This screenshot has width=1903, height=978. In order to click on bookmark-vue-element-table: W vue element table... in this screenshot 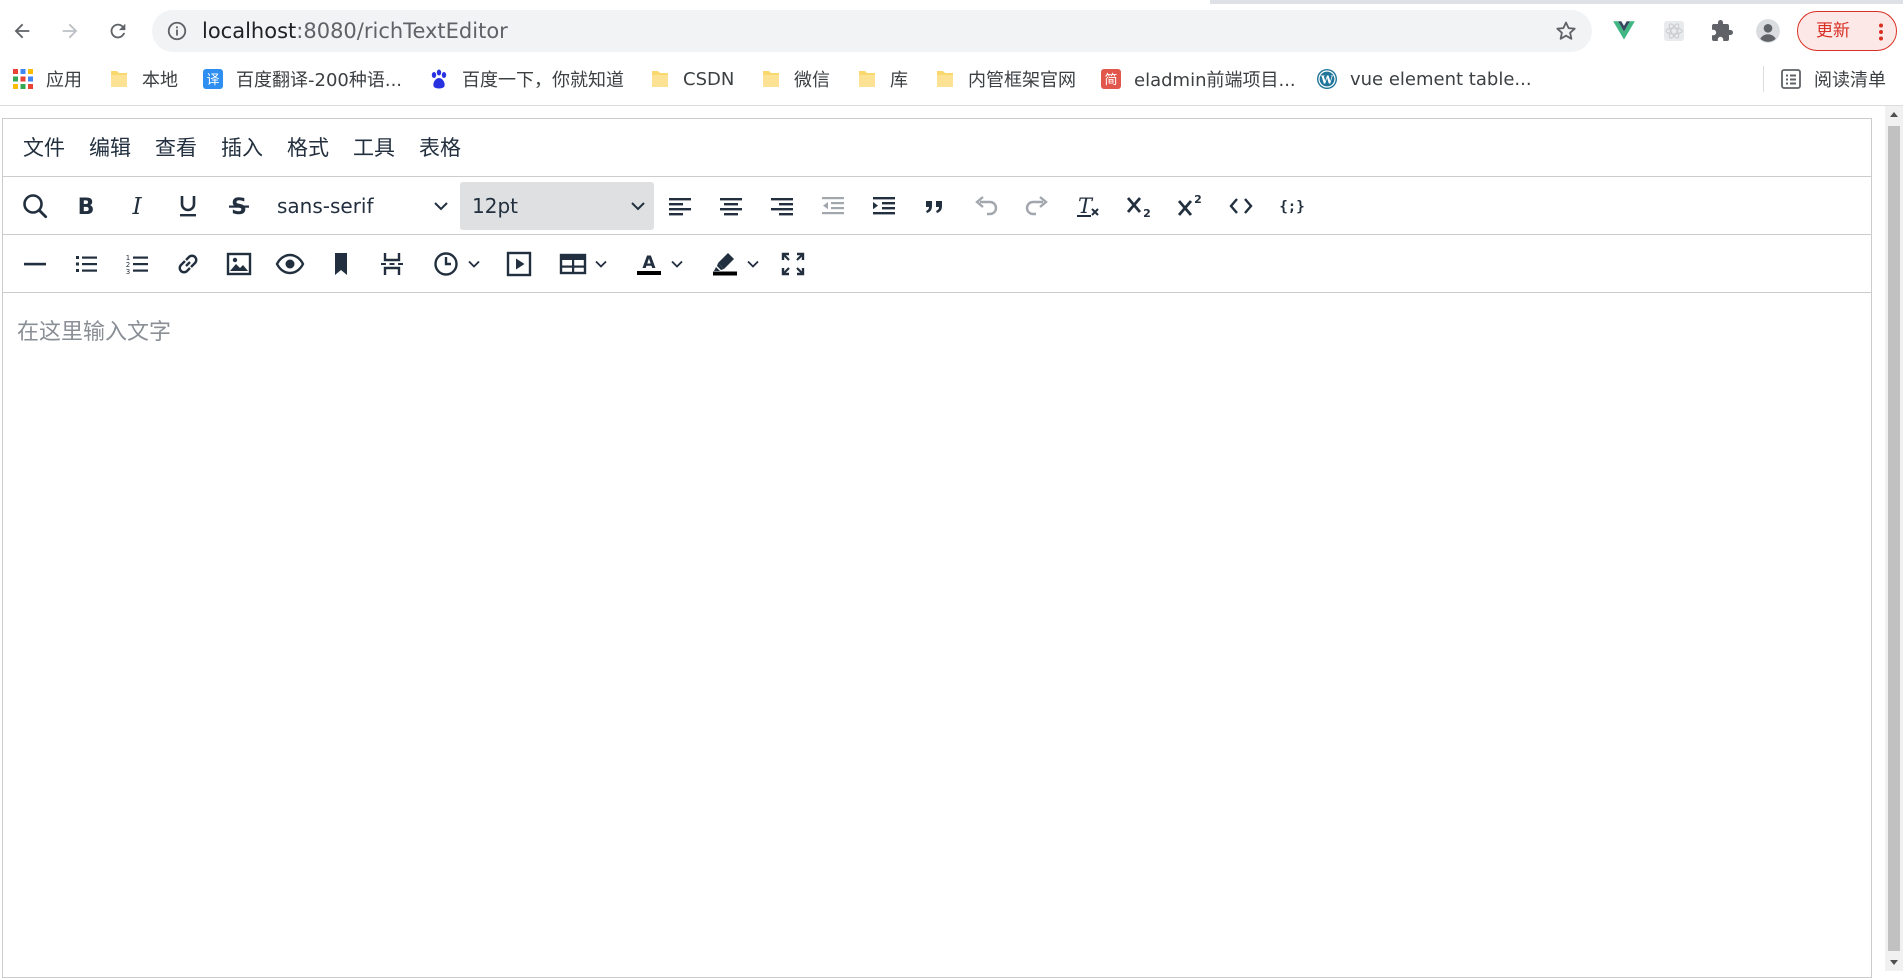, I will do `click(1424, 79)`.